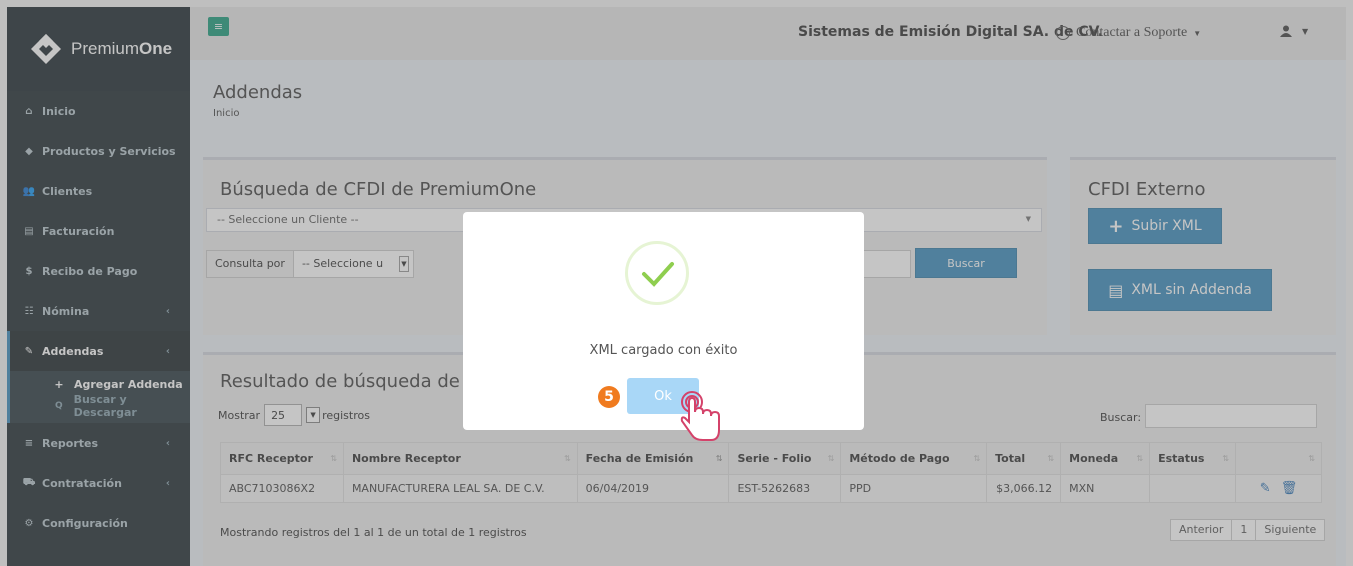 The image size is (1353, 566). What do you see at coordinates (609, 397) in the screenshot?
I see `step-badge: 5` at bounding box center [609, 397].